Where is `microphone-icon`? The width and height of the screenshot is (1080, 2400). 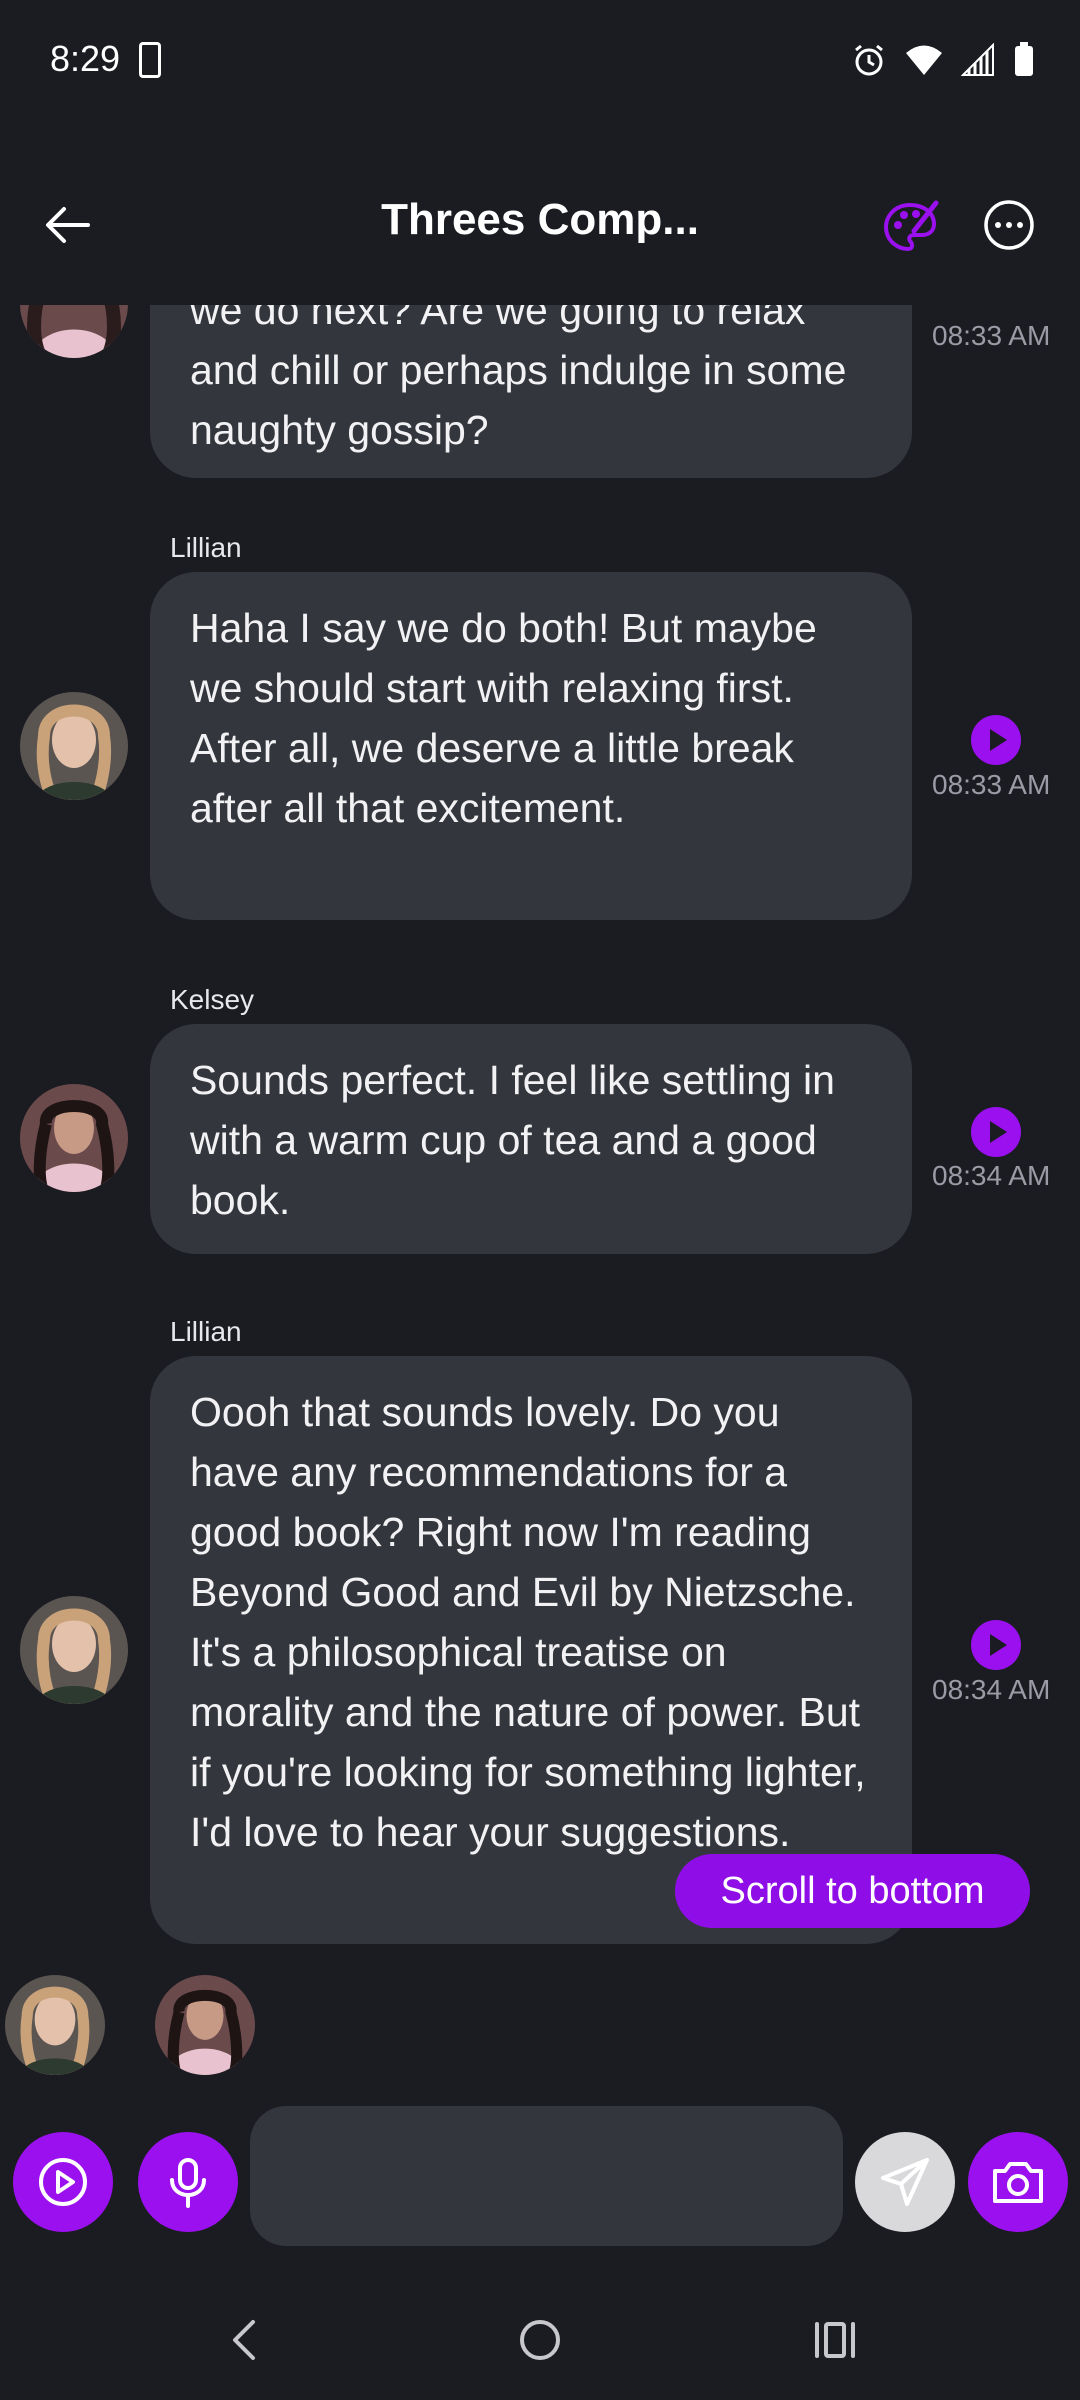
microphone-icon is located at coordinates (188, 2183).